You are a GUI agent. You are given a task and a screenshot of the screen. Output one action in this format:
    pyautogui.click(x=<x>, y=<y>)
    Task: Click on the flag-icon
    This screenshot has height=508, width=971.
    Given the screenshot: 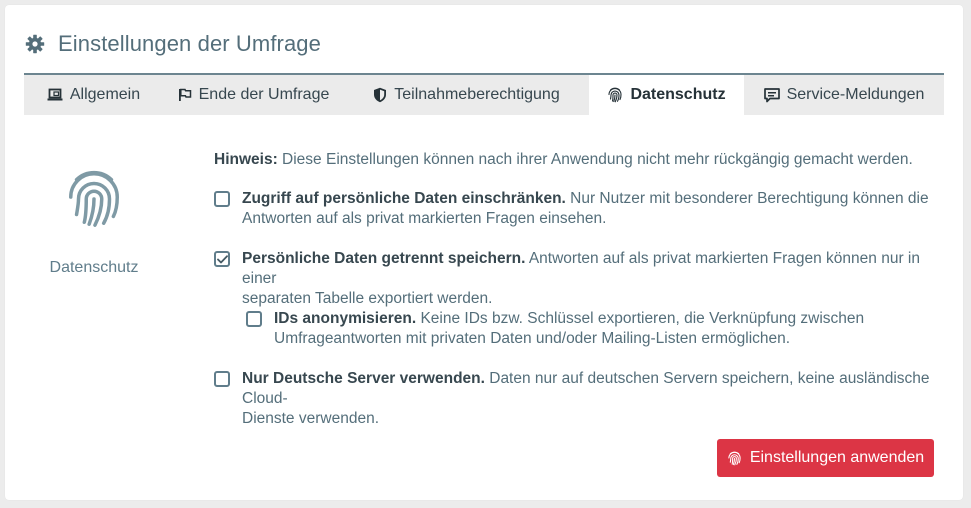 What is the action you would take?
    pyautogui.click(x=184, y=94)
    